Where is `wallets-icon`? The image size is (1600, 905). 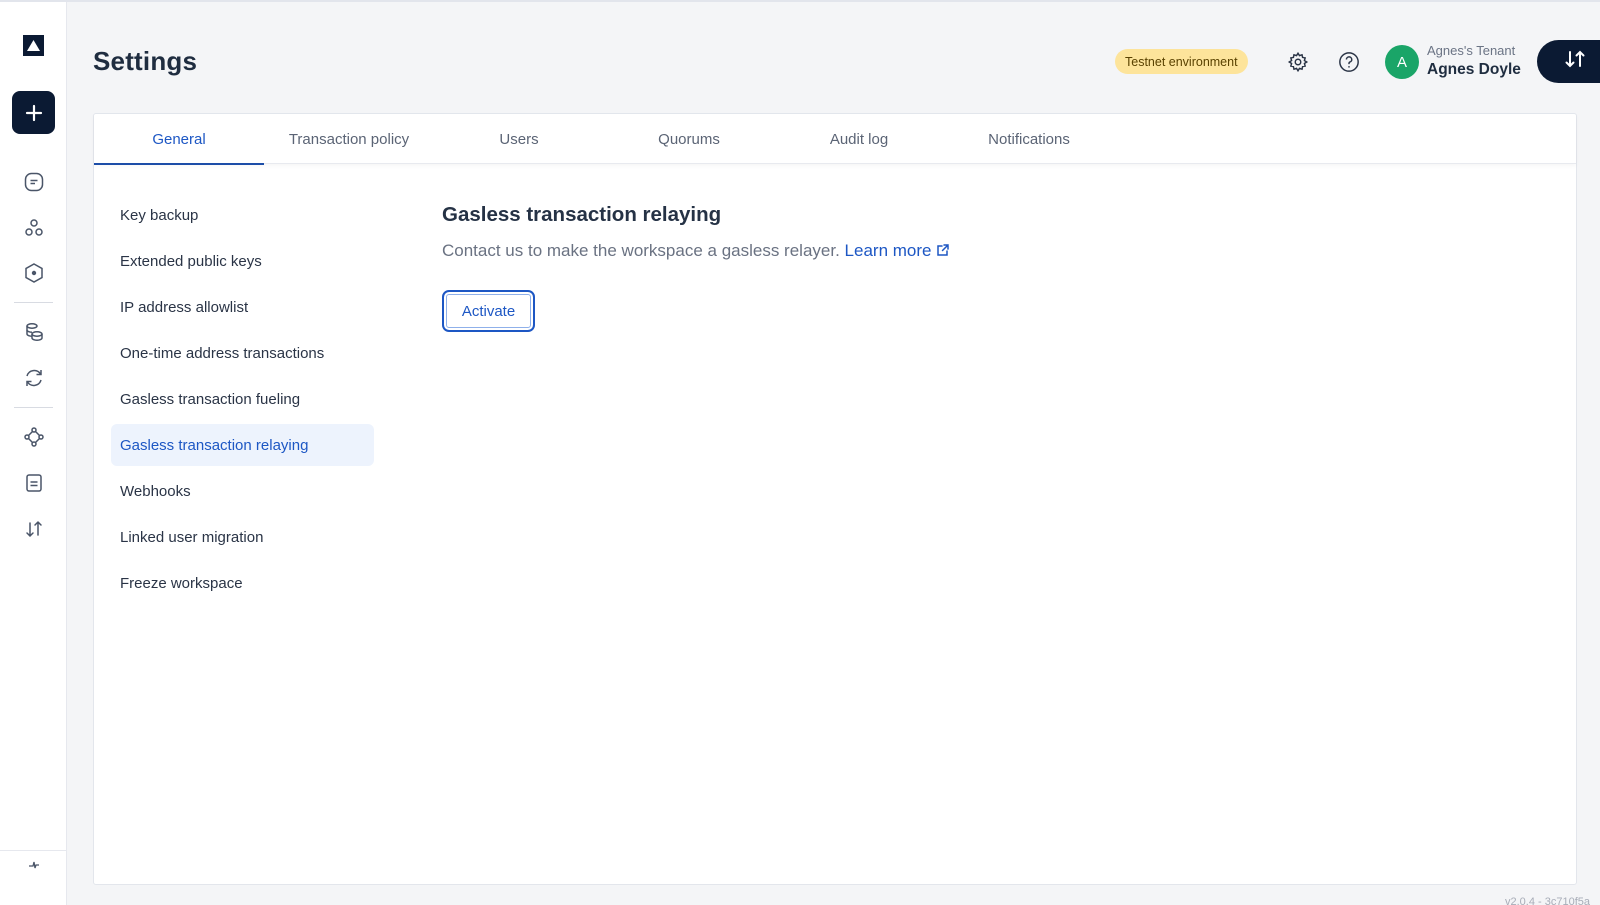 wallets-icon is located at coordinates (34, 332).